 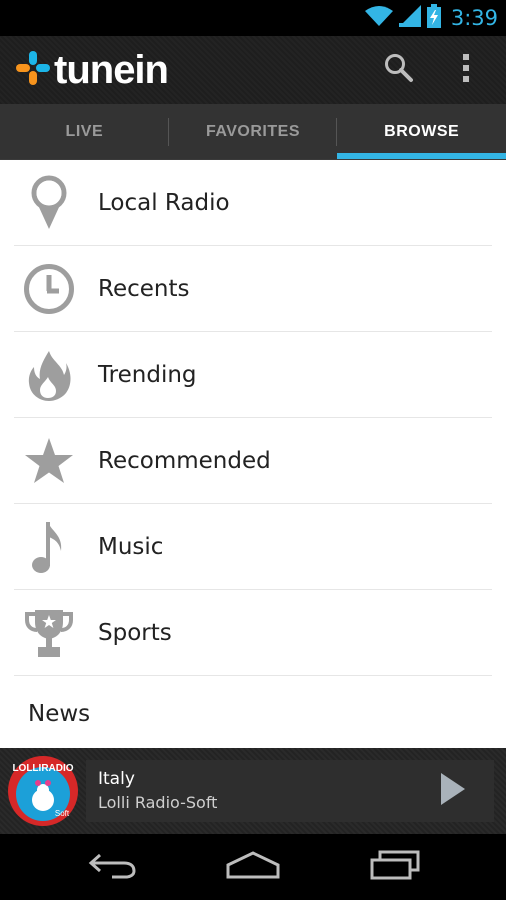 What do you see at coordinates (253, 633) in the screenshot?
I see `list-item-sports: Sports` at bounding box center [253, 633].